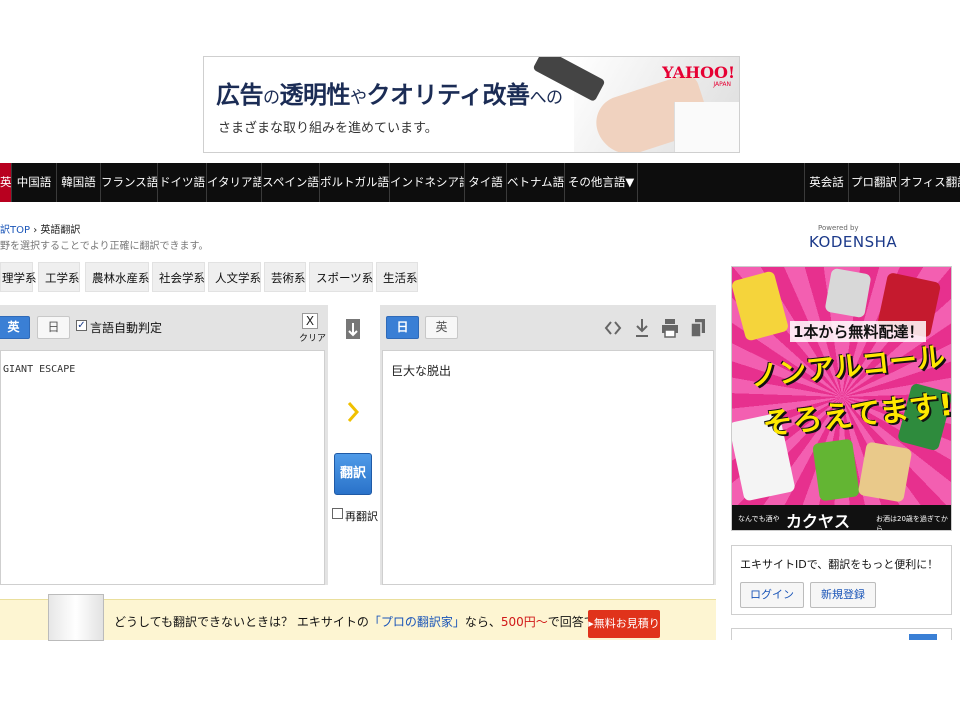 Image resolution: width=960 pixels, height=720 pixels. What do you see at coordinates (818, 521) in the screenshot?
I see `kakuyasu-logo: カクヤス` at bounding box center [818, 521].